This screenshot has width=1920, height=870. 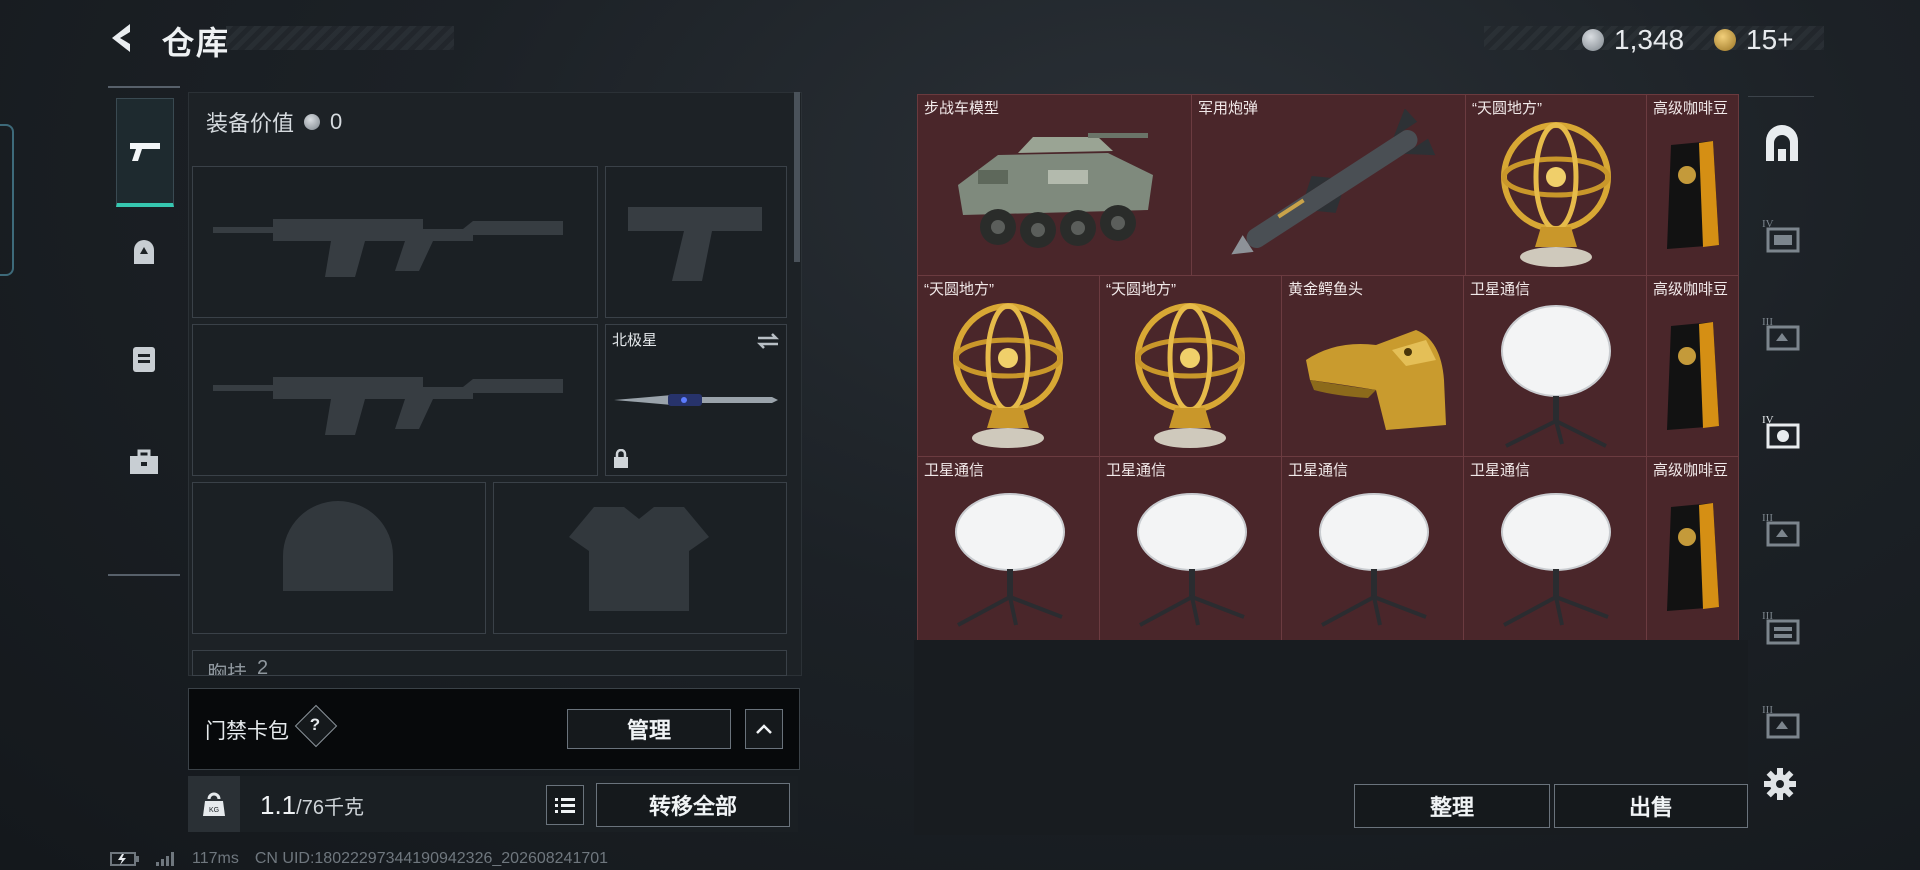 I want to click on missile-icon, so click(x=1333, y=182).